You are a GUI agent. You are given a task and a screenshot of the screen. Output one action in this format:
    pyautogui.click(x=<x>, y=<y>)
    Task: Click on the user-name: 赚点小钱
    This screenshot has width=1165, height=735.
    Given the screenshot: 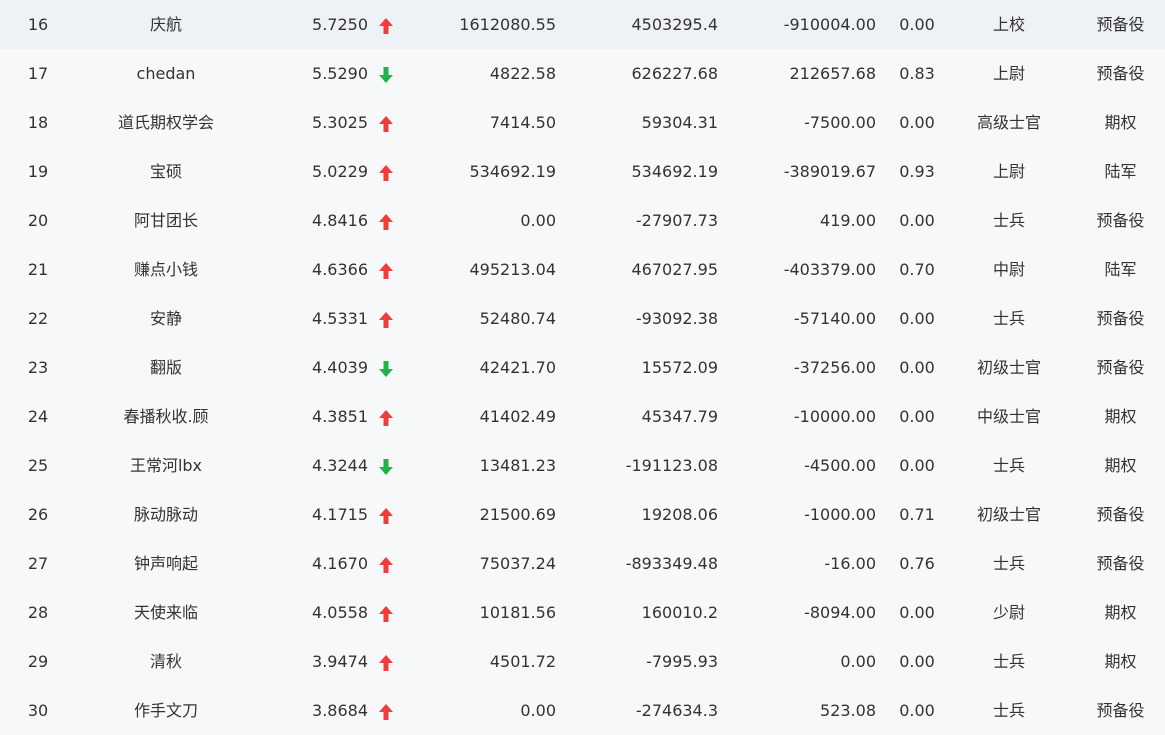 What is the action you would take?
    pyautogui.click(x=165, y=269)
    